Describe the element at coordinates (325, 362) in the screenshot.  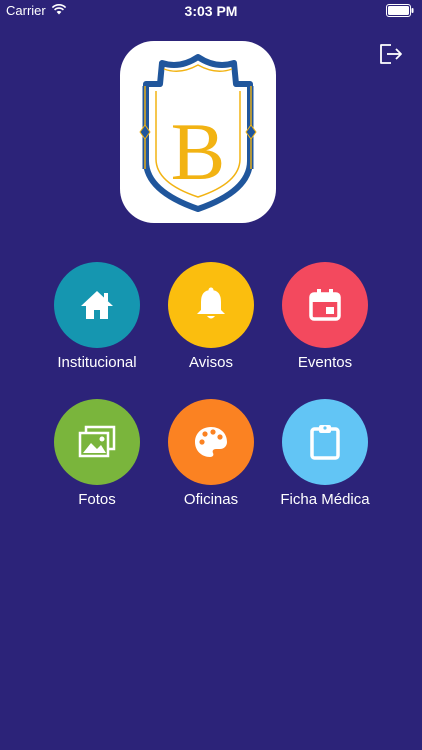
I see `menu-label: Eventos` at that location.